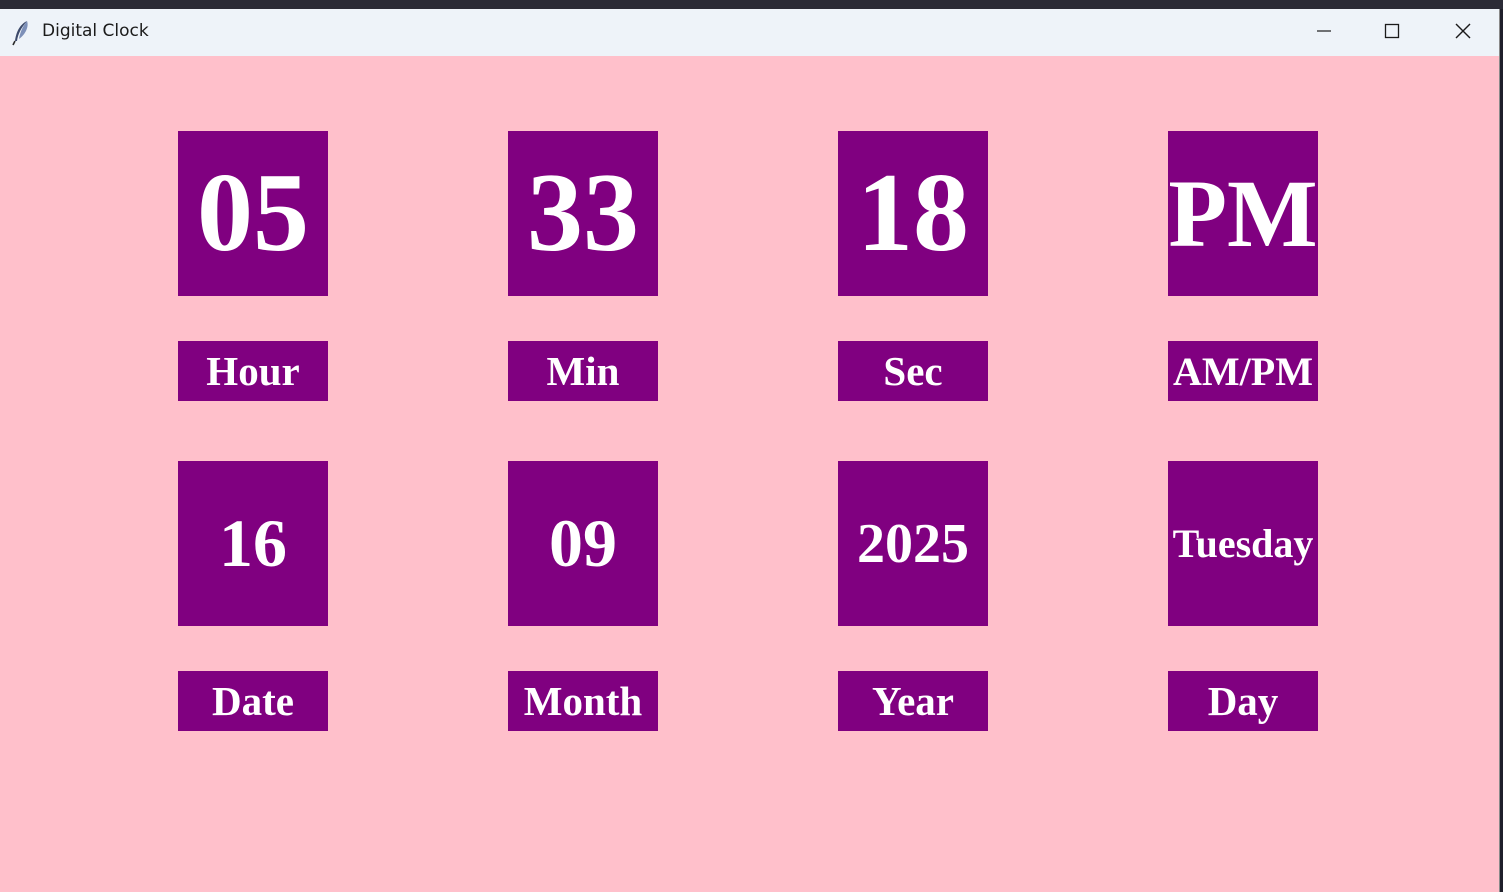  I want to click on title-bar: Digital Clock, so click(749, 32).